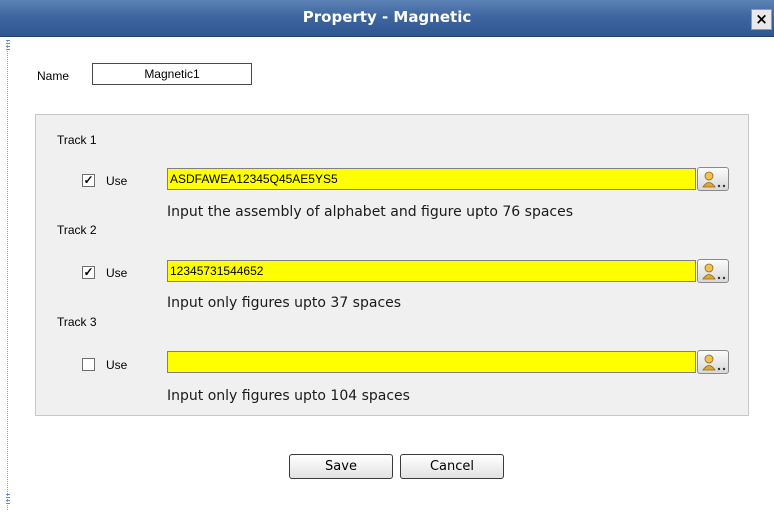 The image size is (774, 513). I want to click on resize-grip-bottom-icon, so click(8, 499).